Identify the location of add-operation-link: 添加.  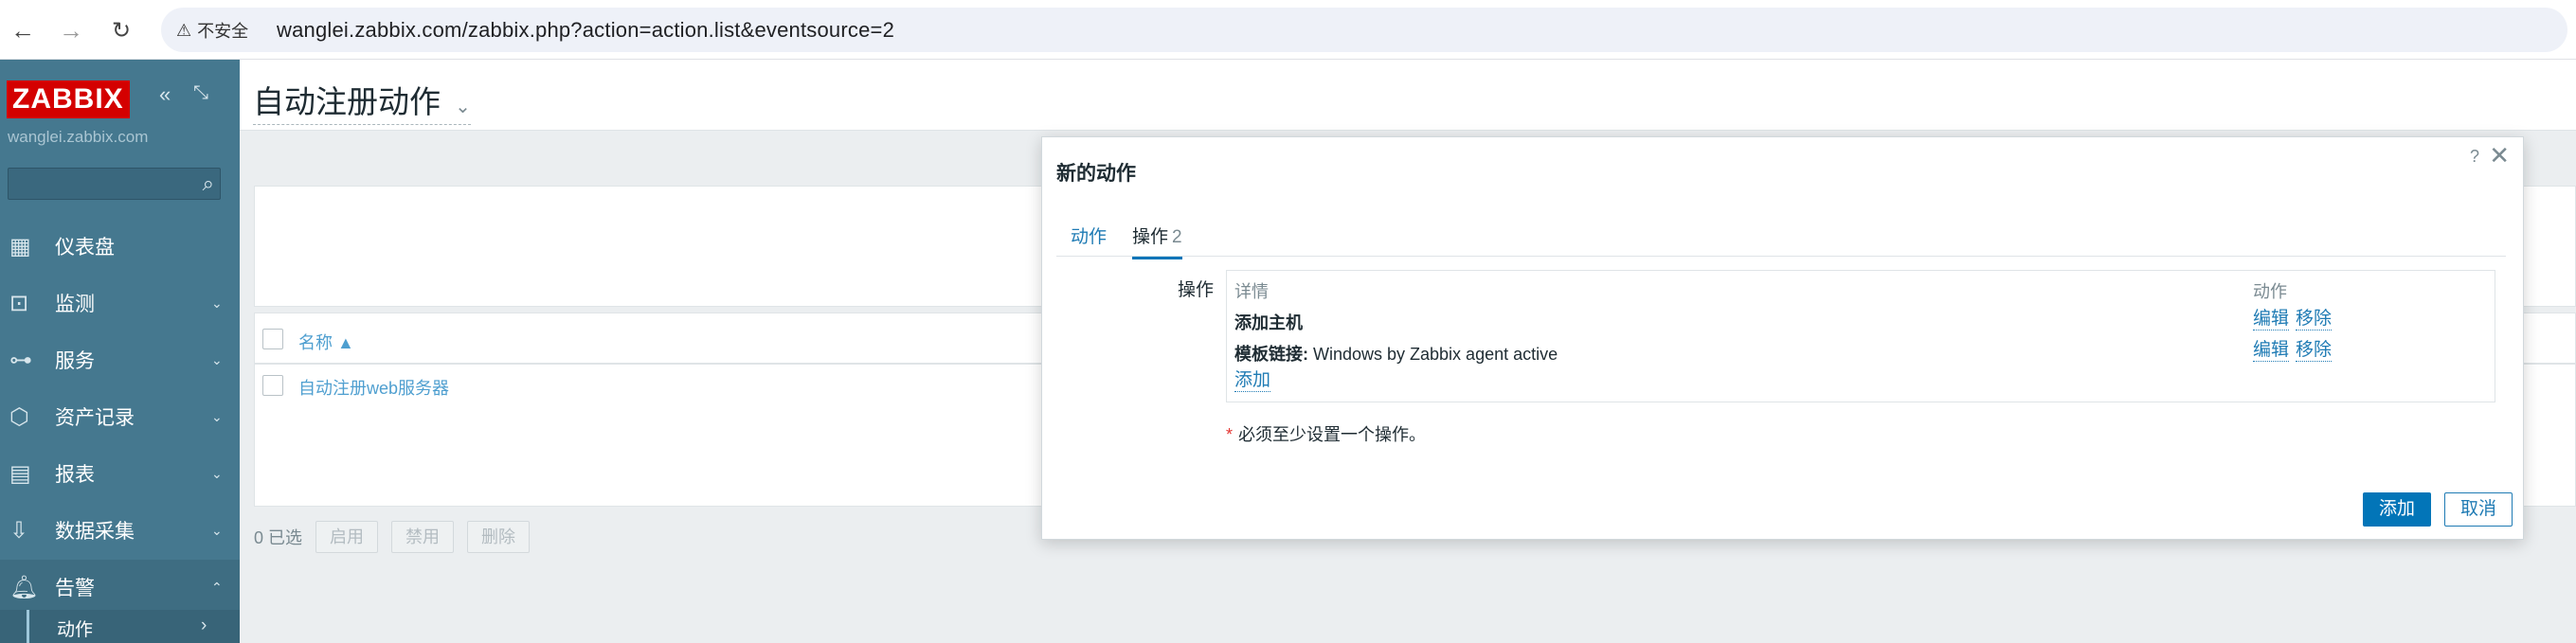
(1252, 381).